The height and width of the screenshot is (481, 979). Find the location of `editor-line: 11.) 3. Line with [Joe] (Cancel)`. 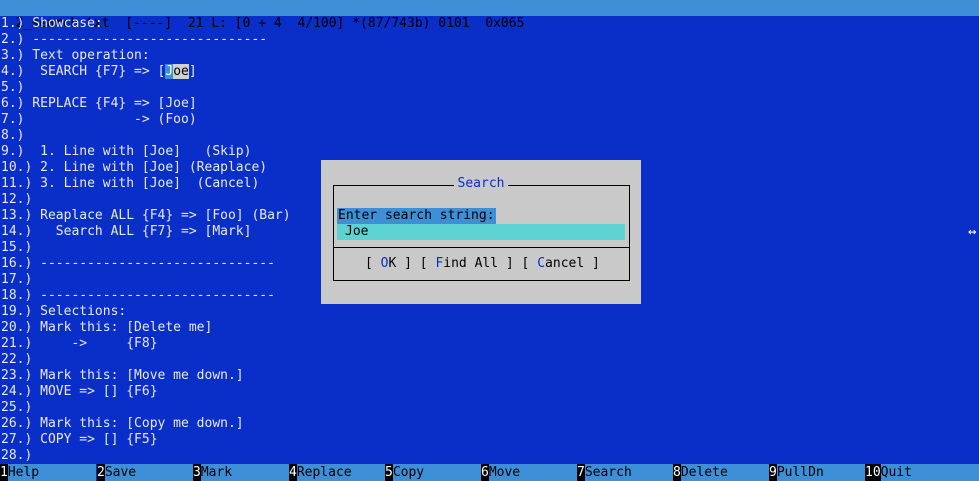

editor-line: 11.) 3. Line with [Joe] (Cancel) is located at coordinates (130, 183).